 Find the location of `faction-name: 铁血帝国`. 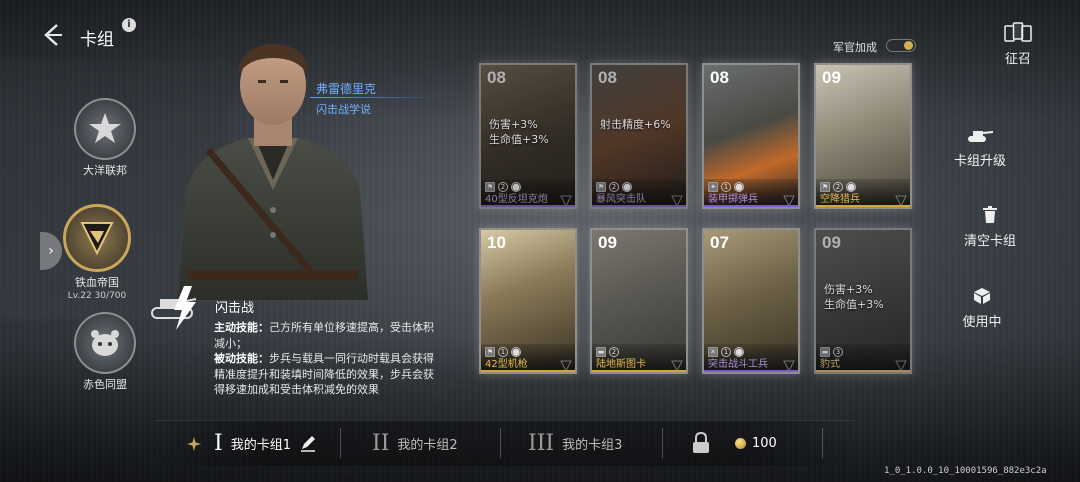

faction-name: 铁血帝国 is located at coordinates (97, 282).